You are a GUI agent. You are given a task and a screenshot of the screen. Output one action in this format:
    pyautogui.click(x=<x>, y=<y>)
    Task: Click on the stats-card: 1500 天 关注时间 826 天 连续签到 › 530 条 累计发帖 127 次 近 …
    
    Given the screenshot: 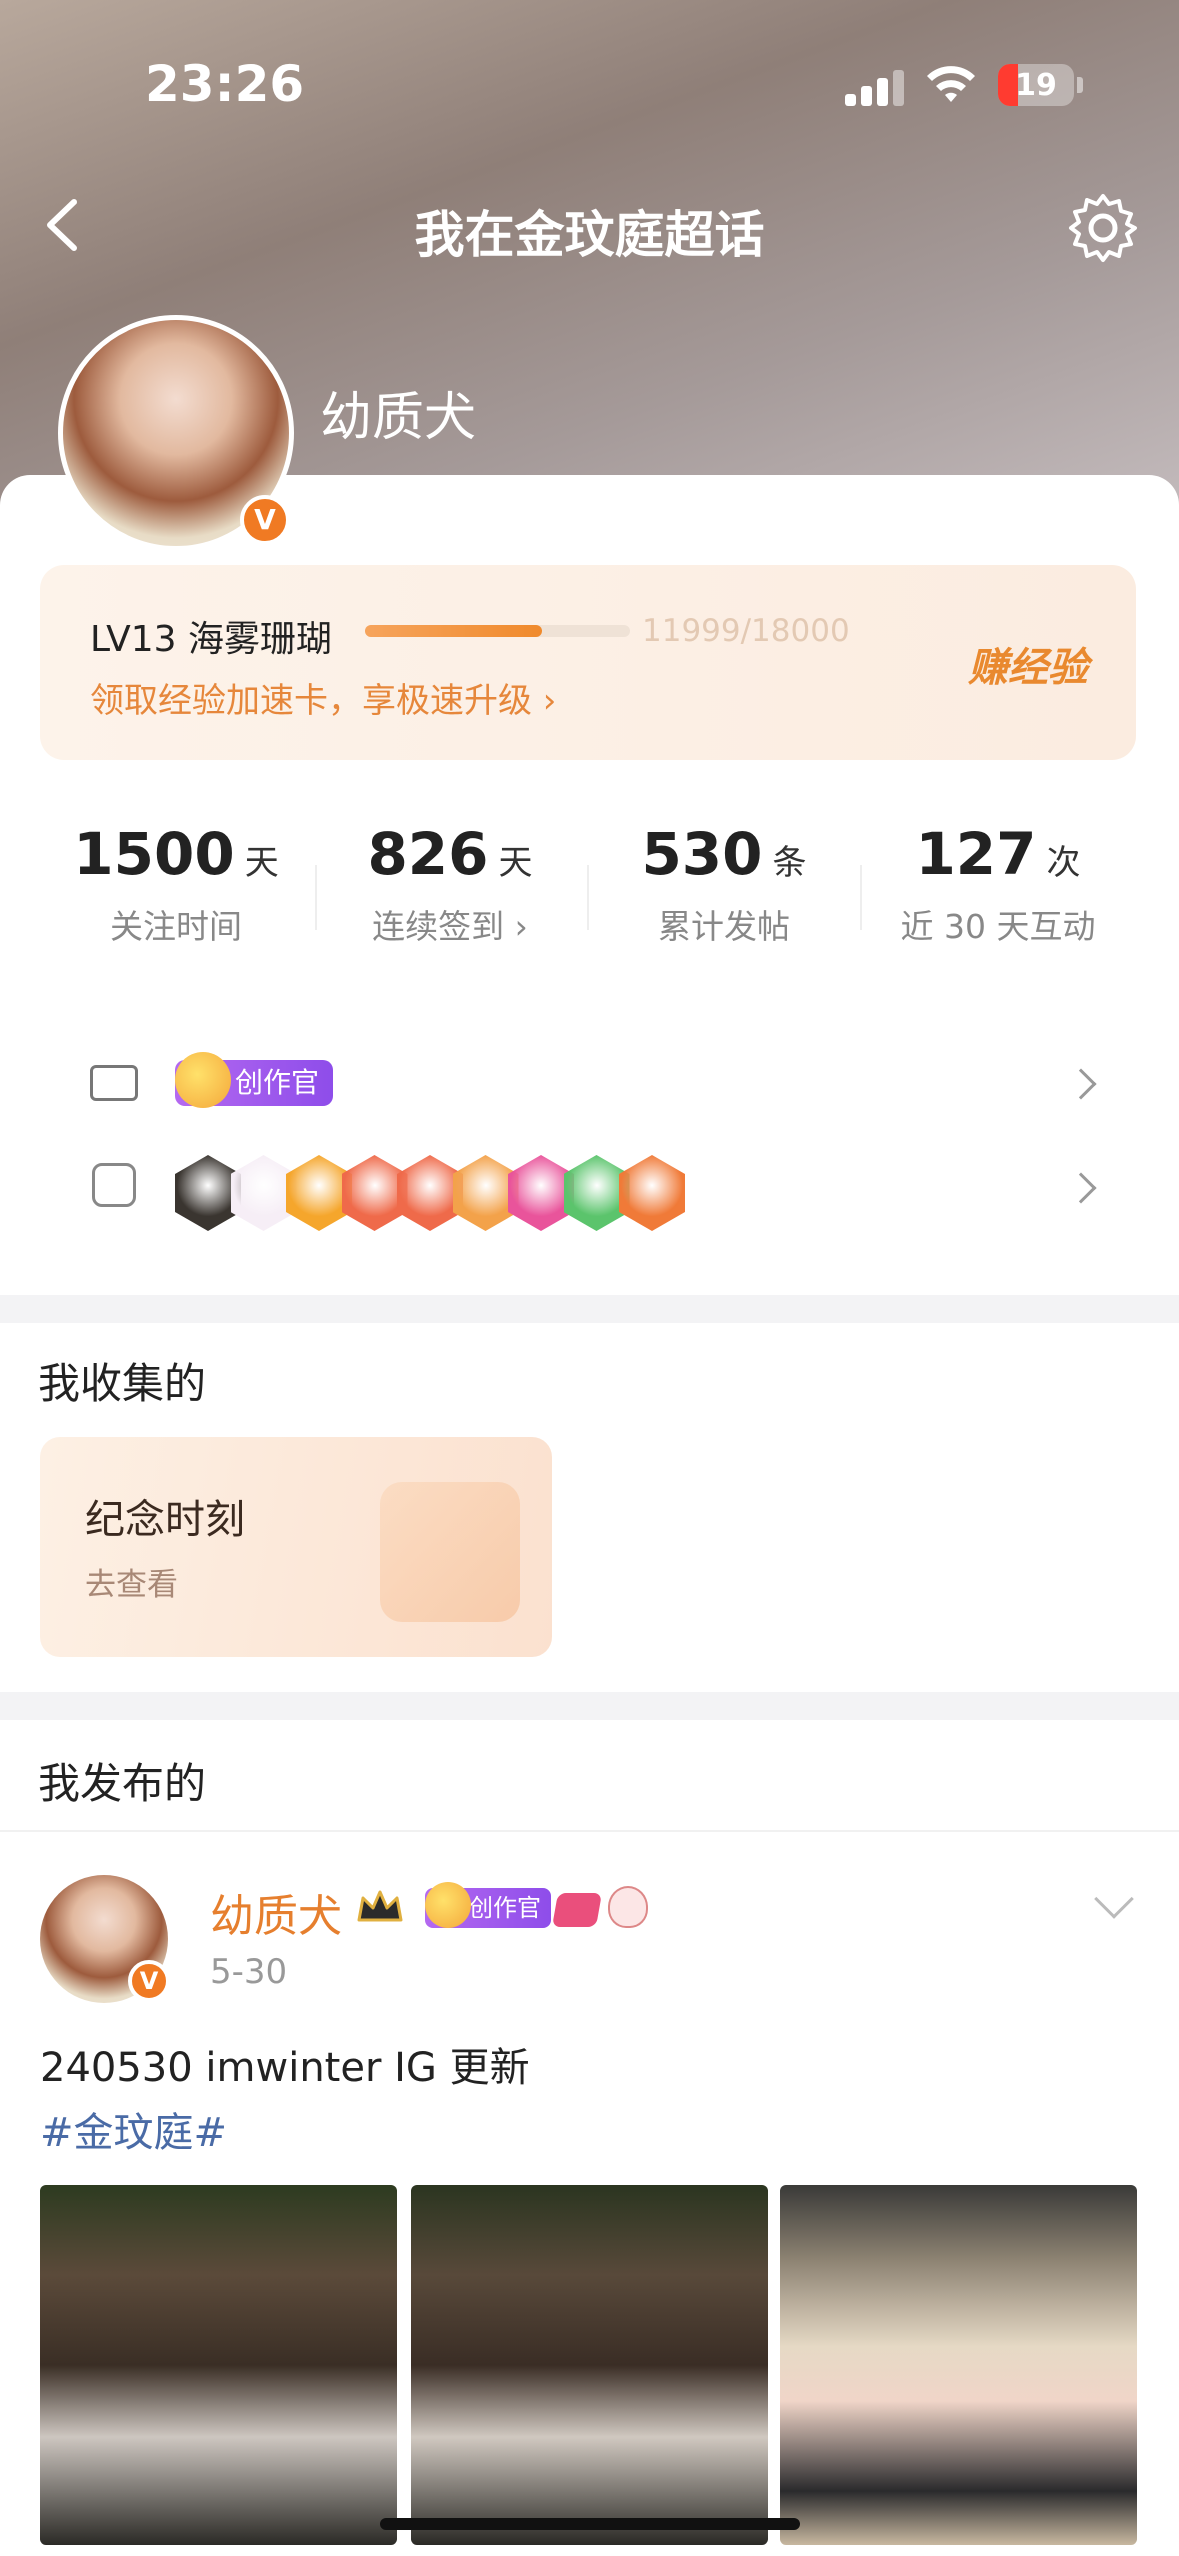 What is the action you would take?
    pyautogui.click(x=588, y=890)
    